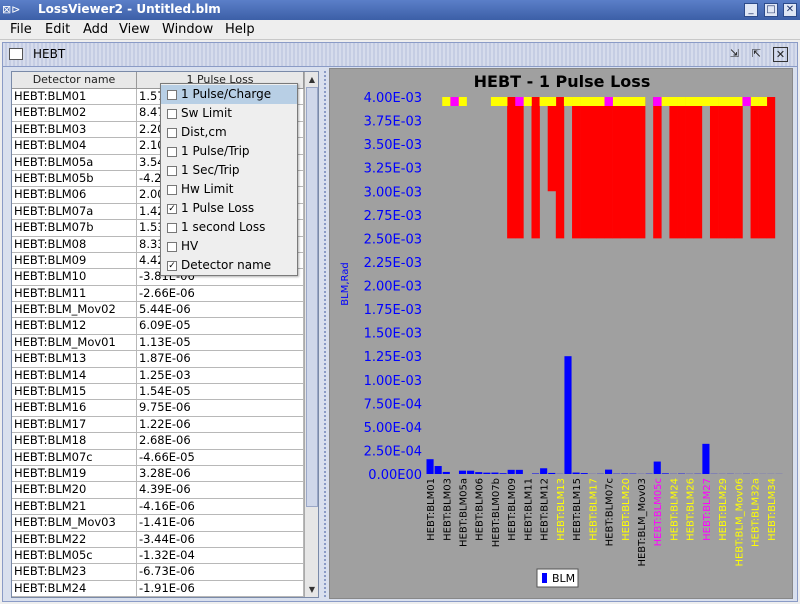 The height and width of the screenshot is (604, 800). What do you see at coordinates (74, 228) in the screenshot?
I see `cell-detector-name: HEBT:BLM07b` at bounding box center [74, 228].